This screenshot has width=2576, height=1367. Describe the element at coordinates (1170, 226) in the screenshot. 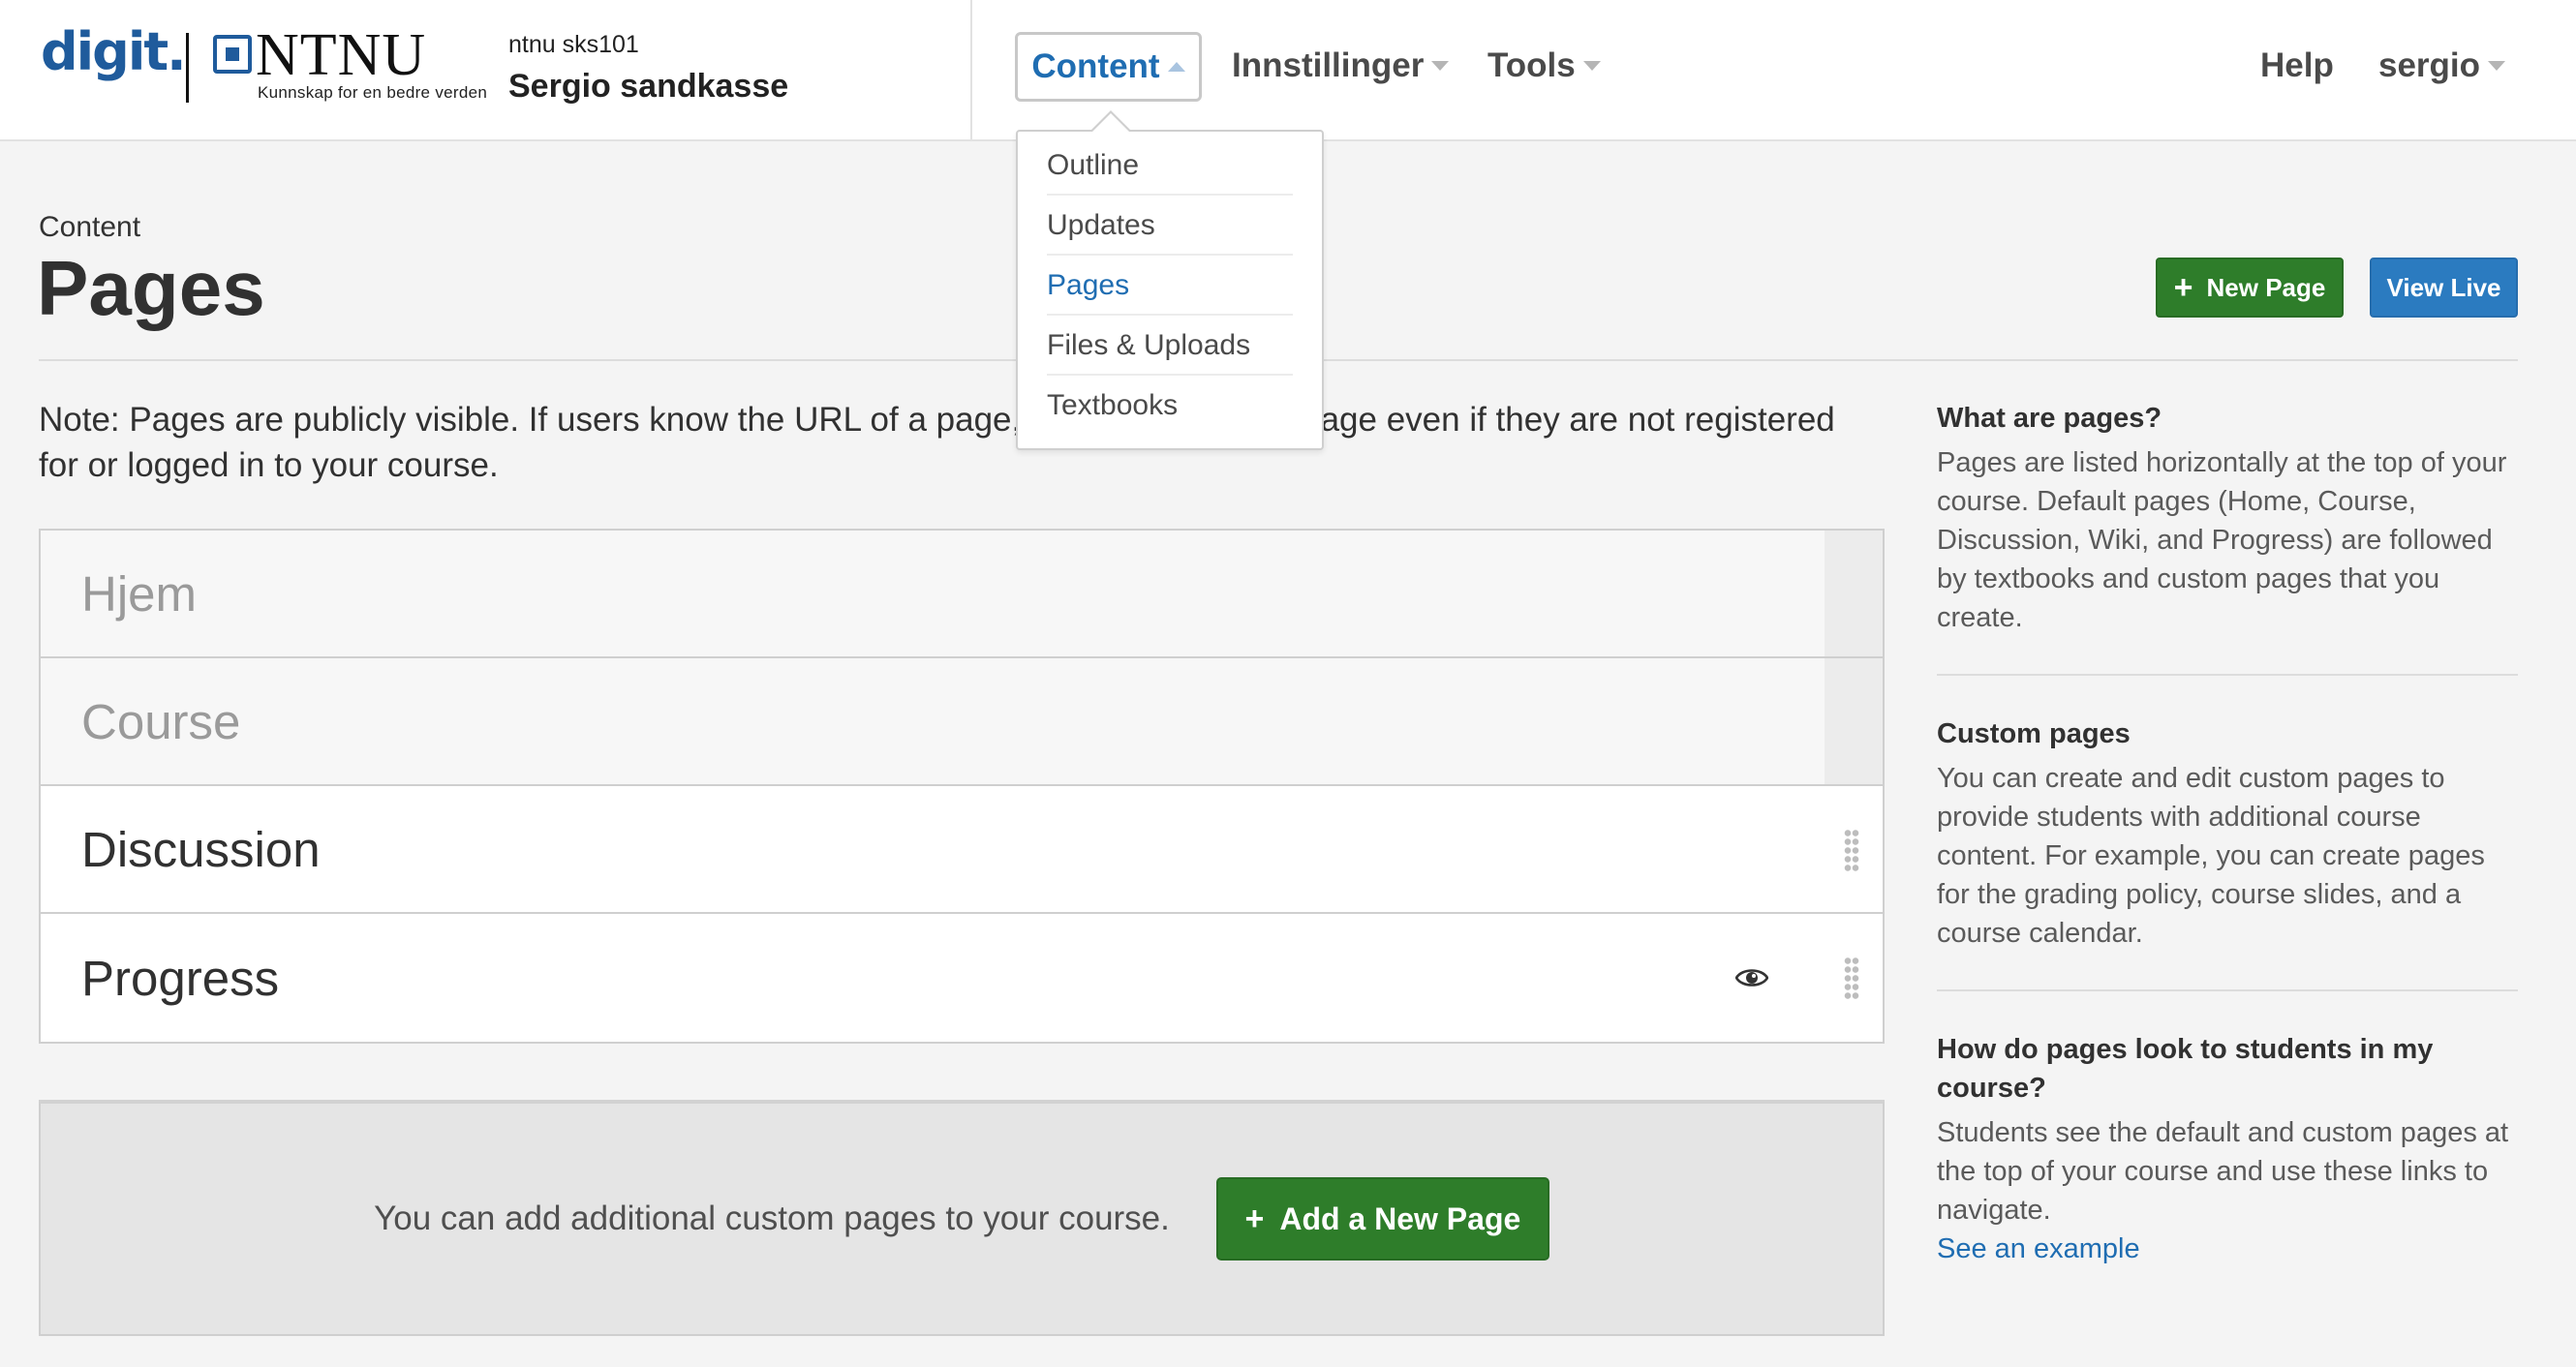

I see `menu-item-updates: Updates` at that location.